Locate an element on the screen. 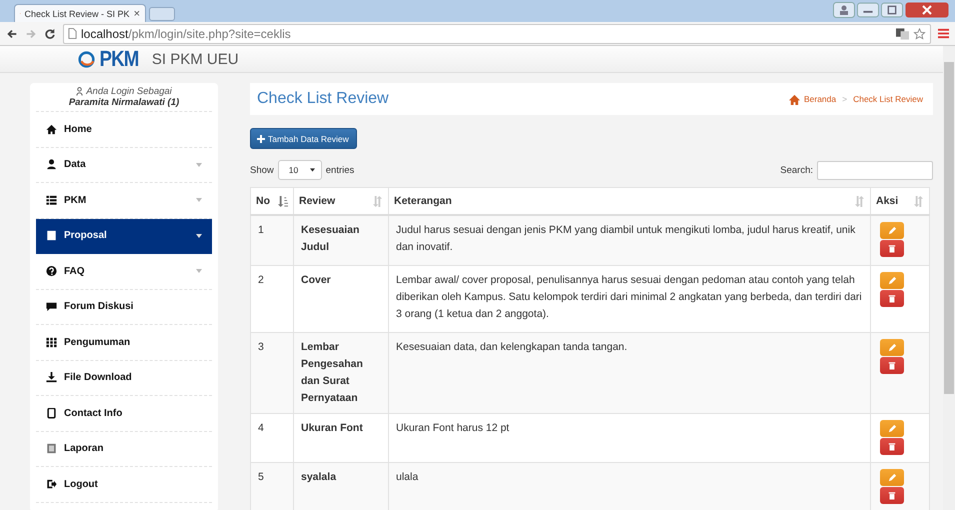  swirl-icon is located at coordinates (86, 59).